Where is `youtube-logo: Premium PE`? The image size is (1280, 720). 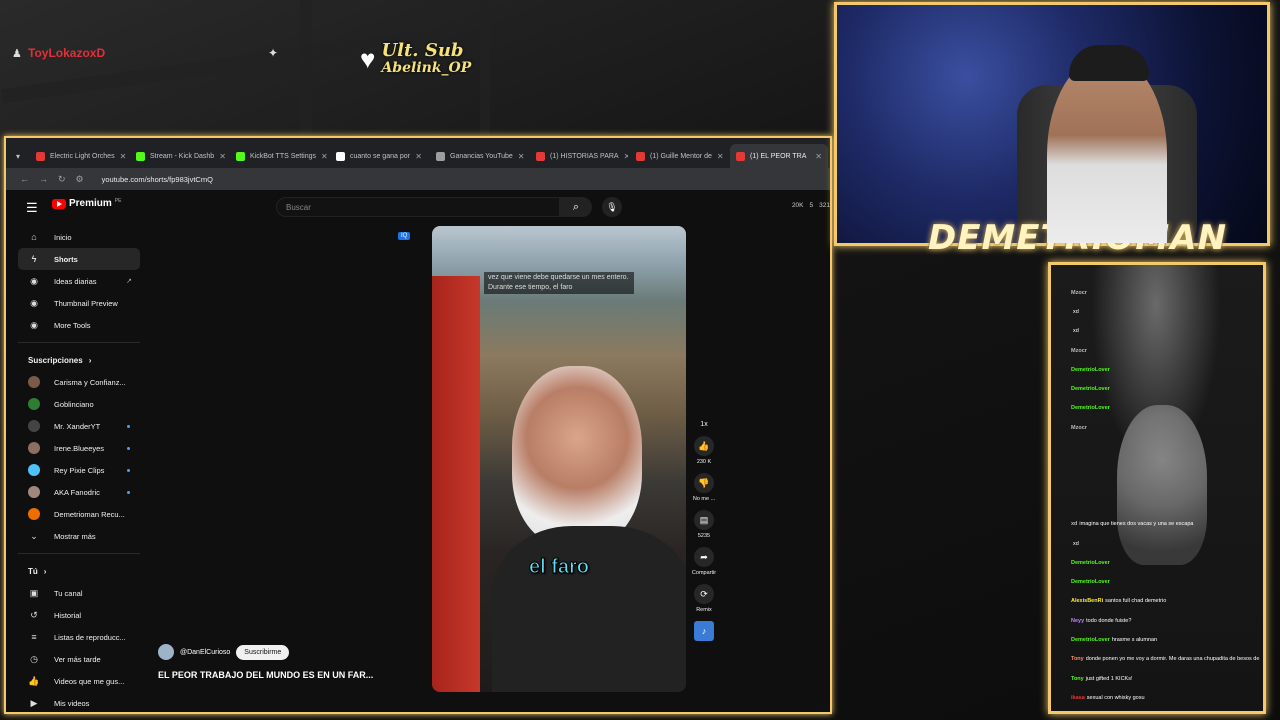
youtube-logo: Premium PE is located at coordinates (86, 203).